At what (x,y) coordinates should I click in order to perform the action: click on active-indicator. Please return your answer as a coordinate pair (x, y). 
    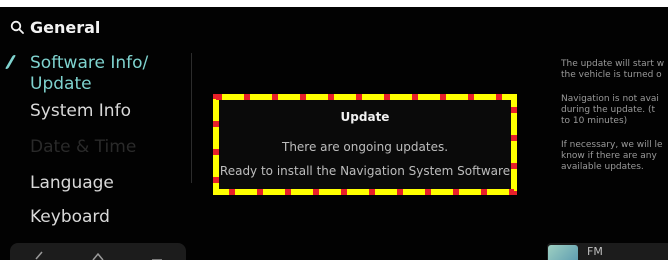
    Looking at the image, I should click on (10, 62).